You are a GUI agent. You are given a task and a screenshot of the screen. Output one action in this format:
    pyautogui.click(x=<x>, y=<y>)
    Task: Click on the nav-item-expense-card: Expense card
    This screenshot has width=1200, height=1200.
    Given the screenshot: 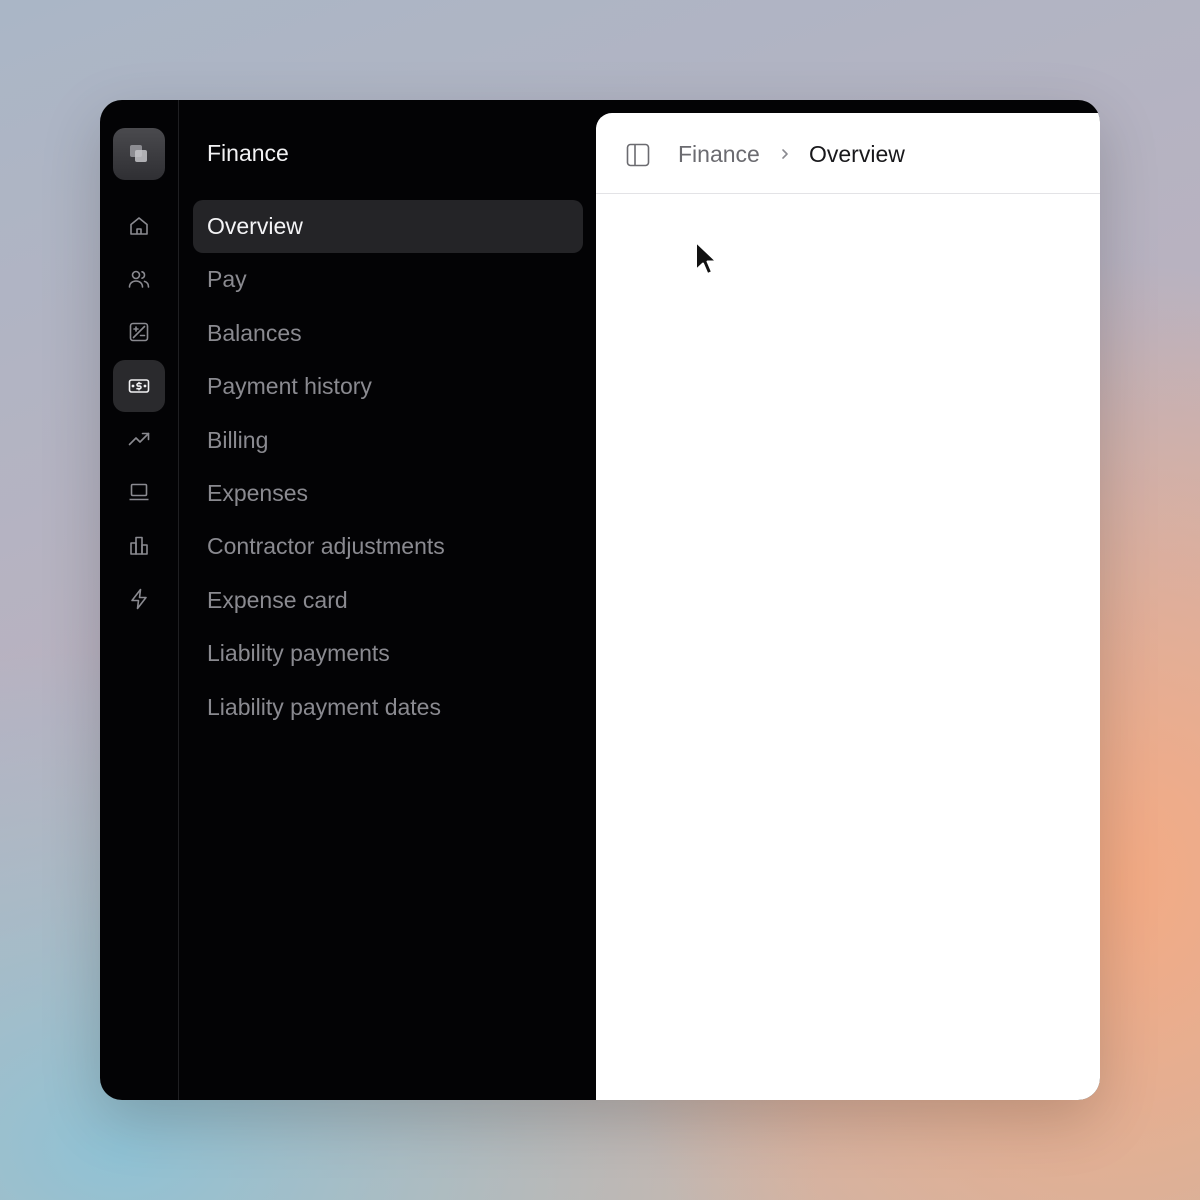 What is the action you would take?
    pyautogui.click(x=388, y=600)
    